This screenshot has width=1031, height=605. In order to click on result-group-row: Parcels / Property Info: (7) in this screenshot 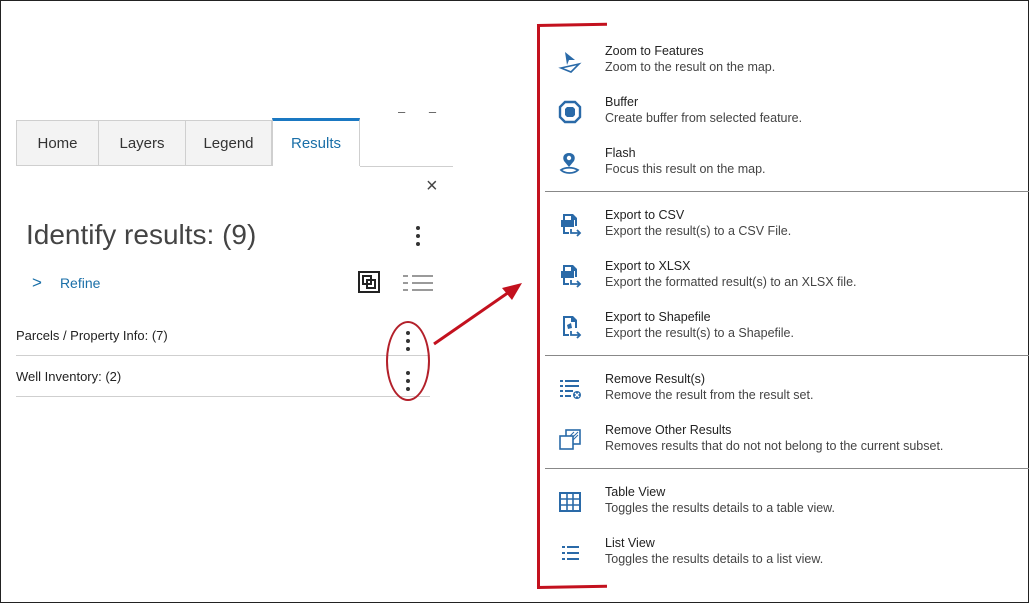, I will do `click(223, 336)`.